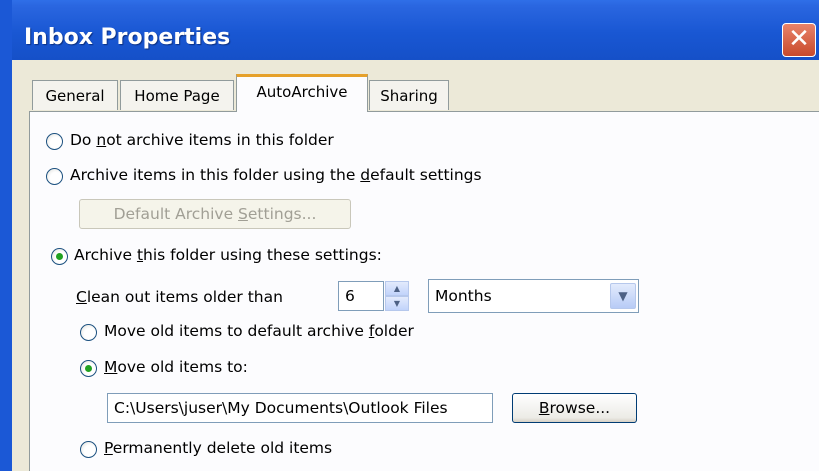 The height and width of the screenshot is (471, 819). What do you see at coordinates (397, 303) in the screenshot?
I see `spin-down-icon: ▼` at bounding box center [397, 303].